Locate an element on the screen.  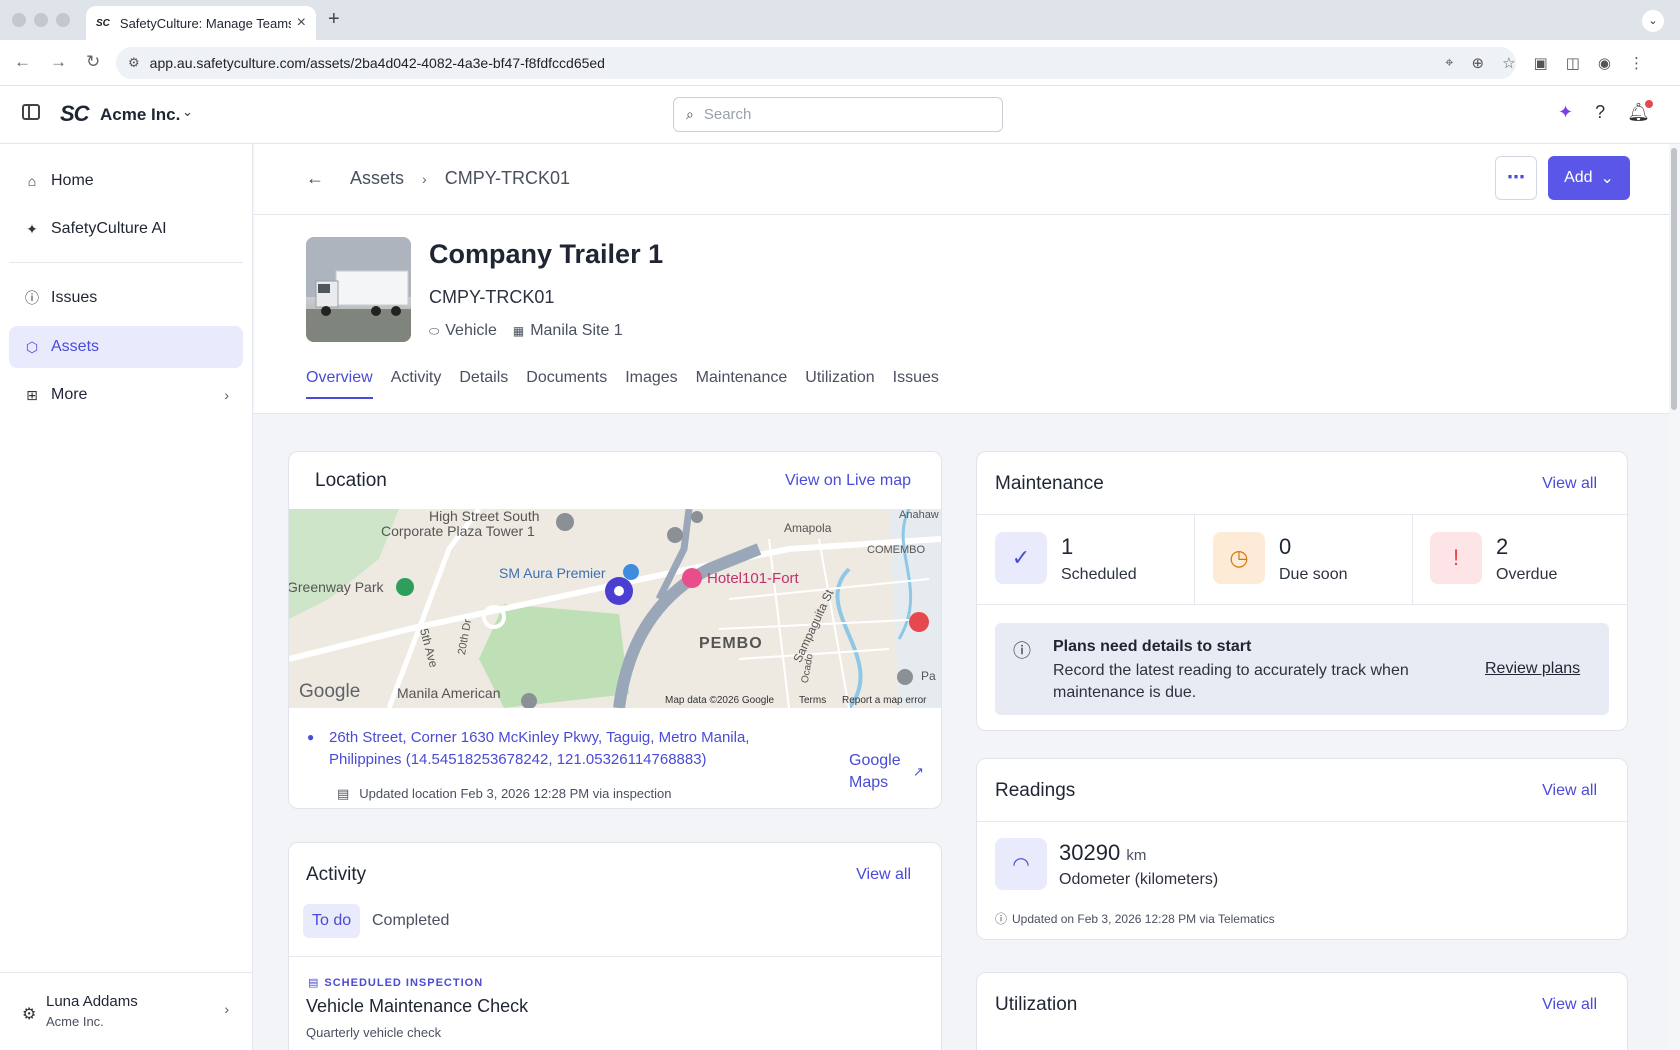
activity-view-all-link: View all is located at coordinates (883, 875).